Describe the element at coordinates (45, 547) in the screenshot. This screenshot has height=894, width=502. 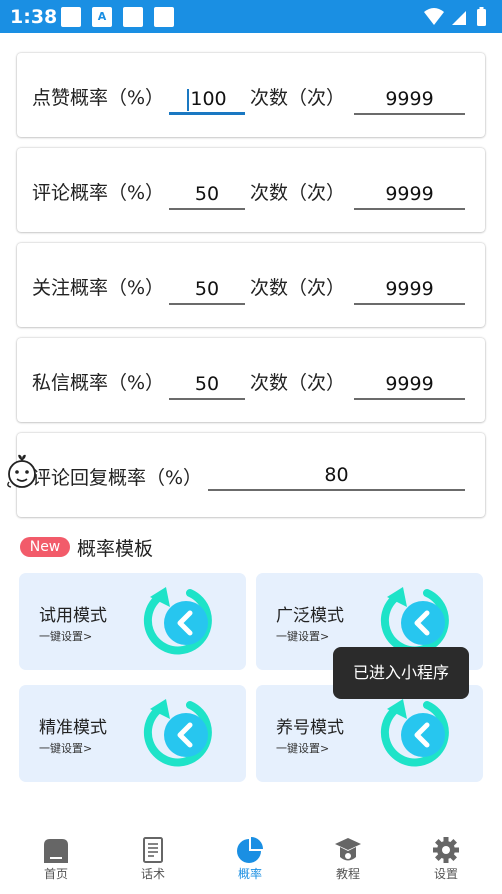
I see `new-badge: New` at that location.